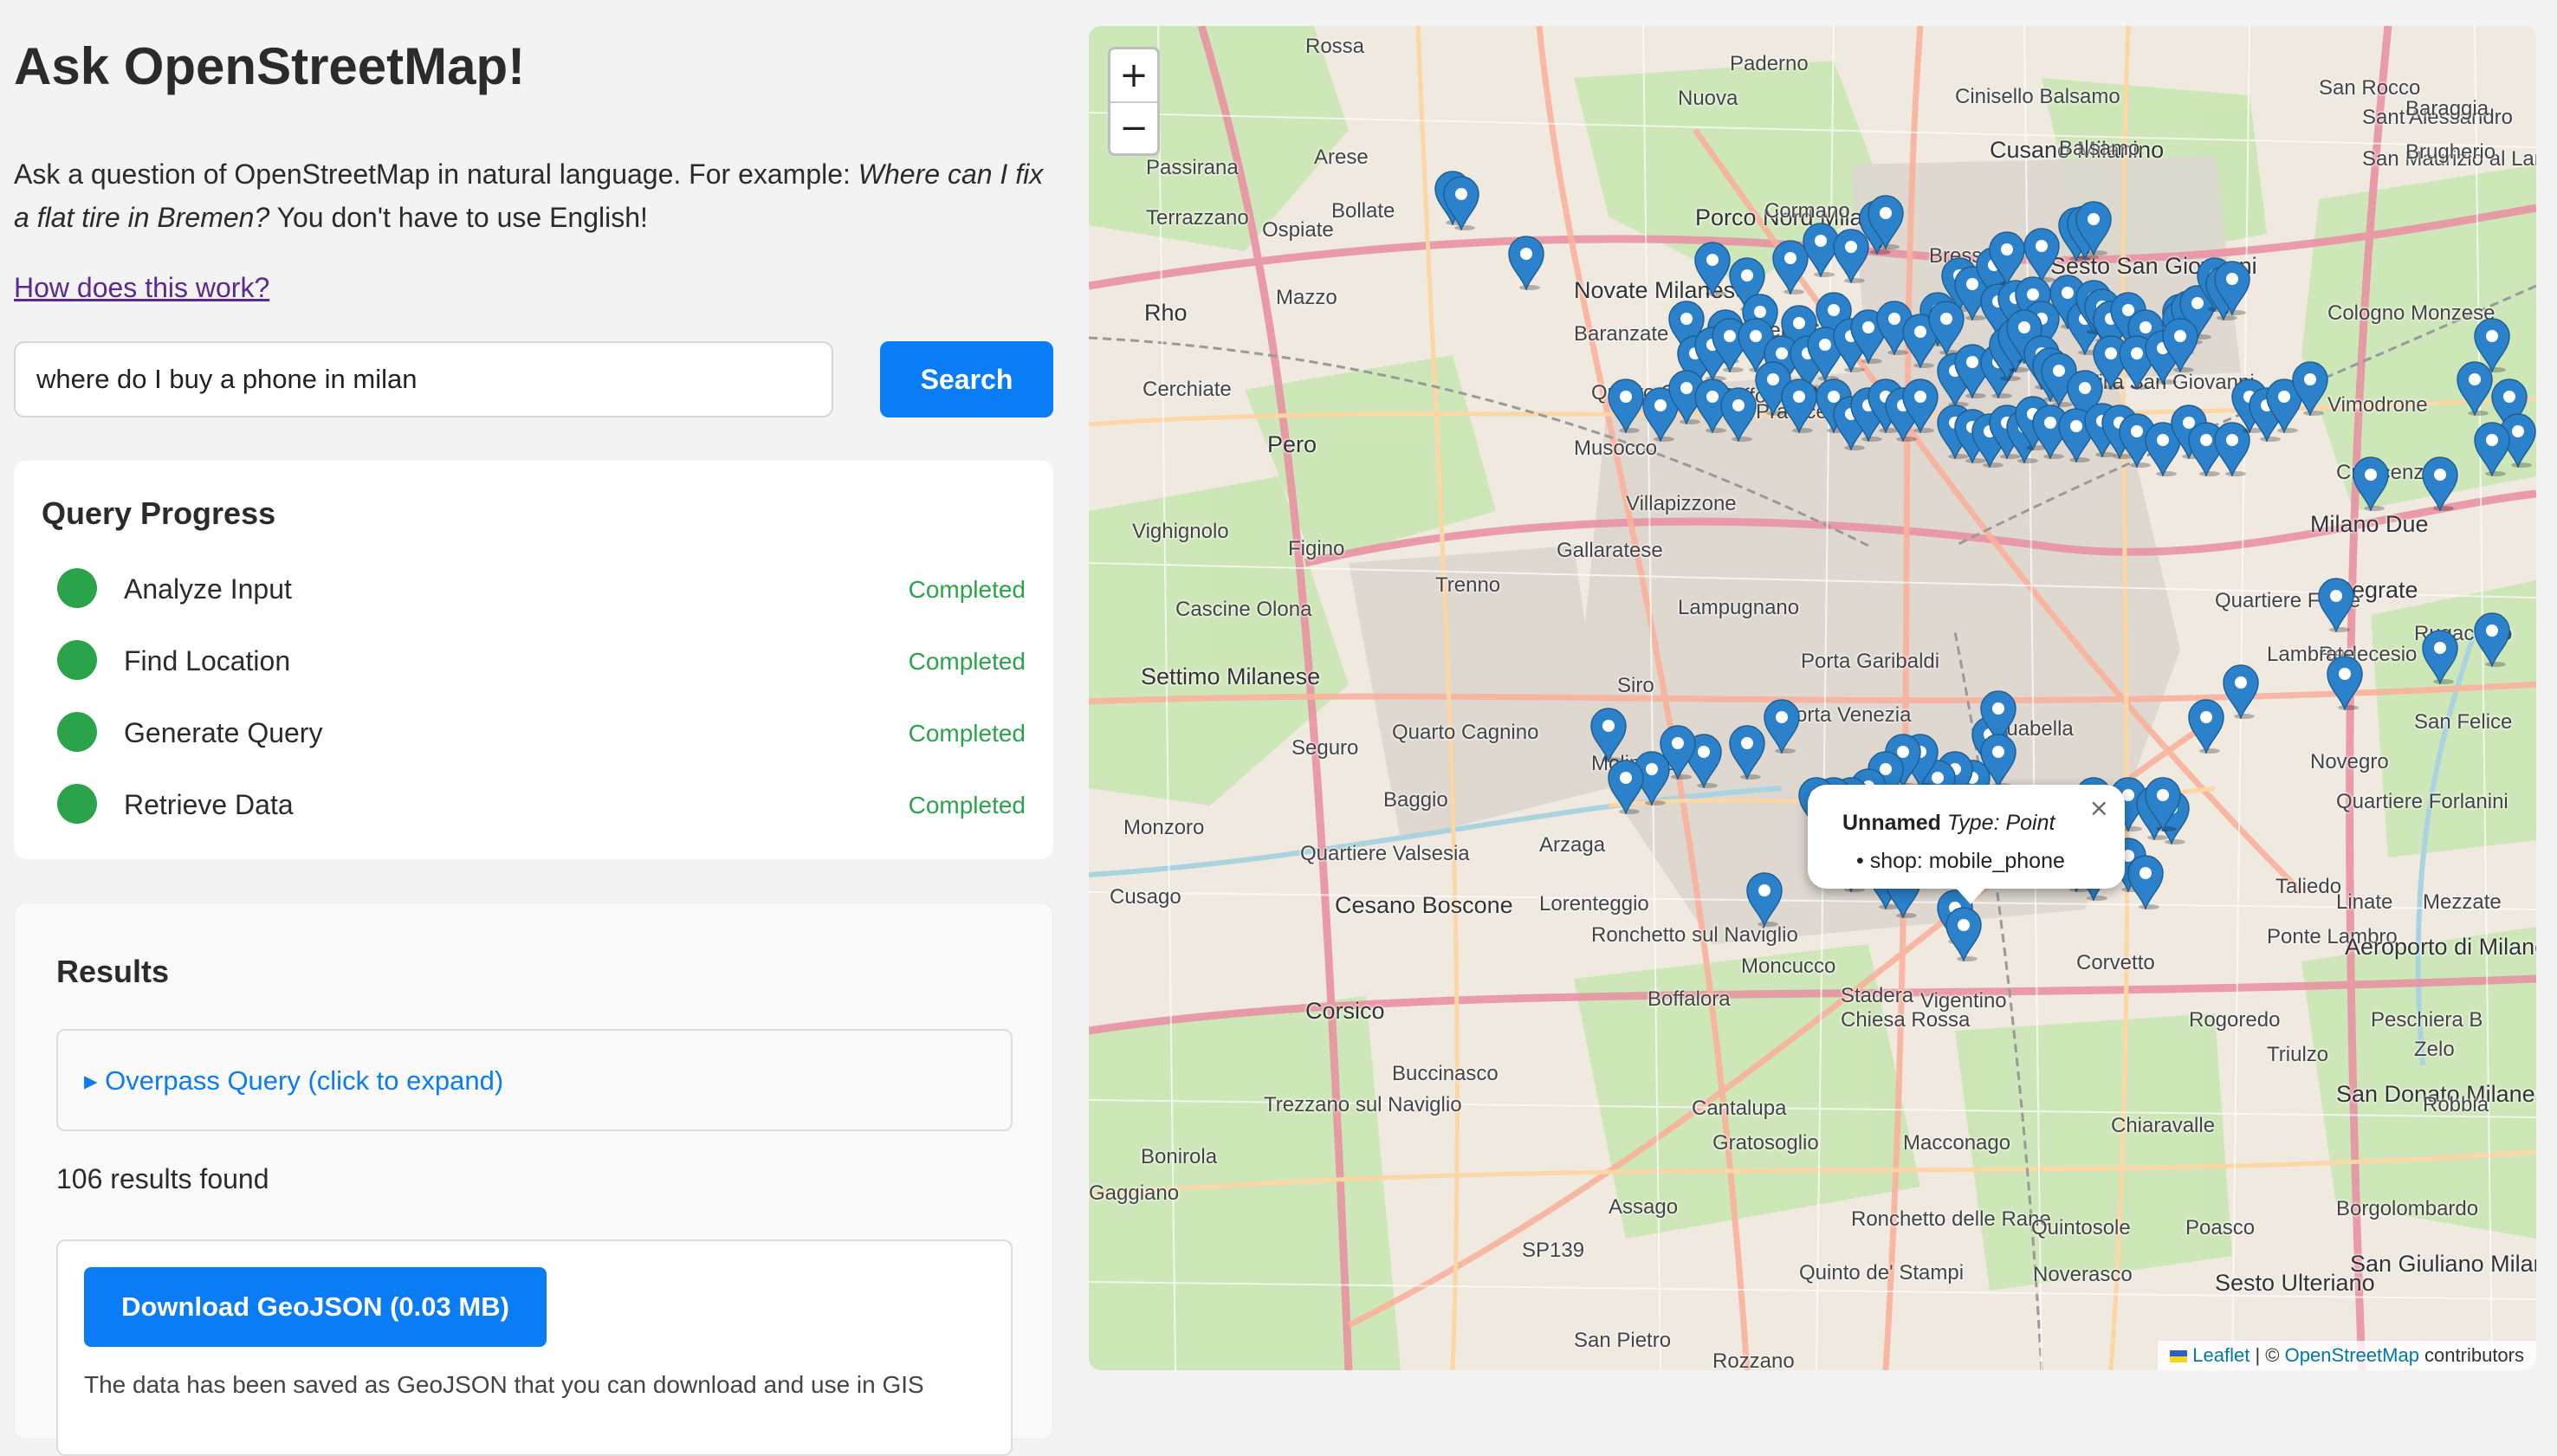 This screenshot has height=1456, width=2557. Describe the element at coordinates (2083, 1274) in the screenshot. I see `place-label: Noverasco` at that location.